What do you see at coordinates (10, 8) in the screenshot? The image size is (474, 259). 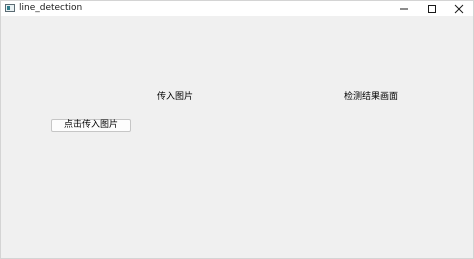 I see `app-window-icon` at bounding box center [10, 8].